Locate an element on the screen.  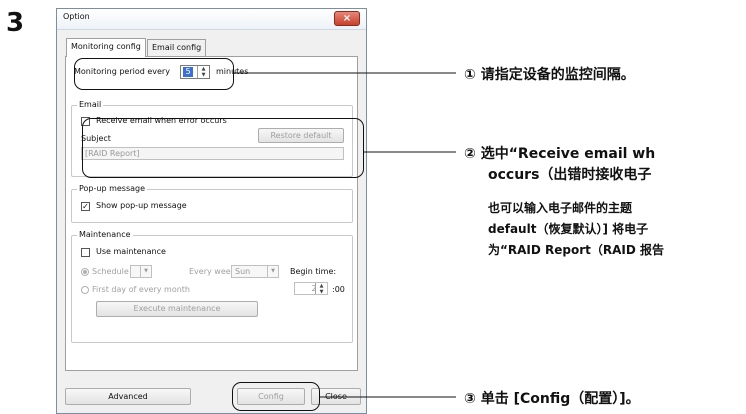
tab-monitoring-config: Monitoring config is located at coordinates (106, 47).